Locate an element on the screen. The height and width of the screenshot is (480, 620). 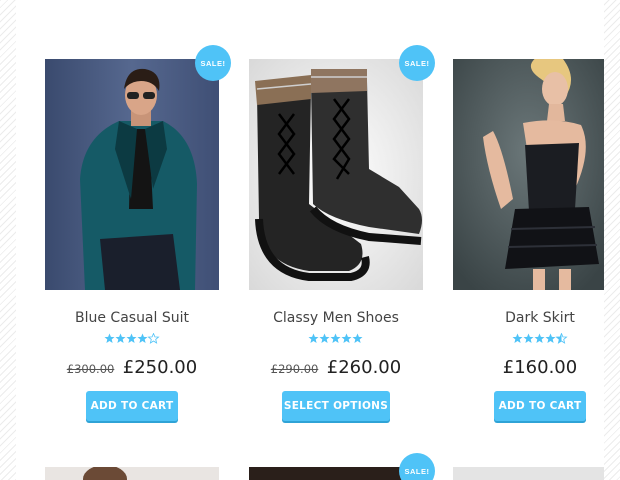
price: £290.00 £260.00 is located at coordinates (336, 369).